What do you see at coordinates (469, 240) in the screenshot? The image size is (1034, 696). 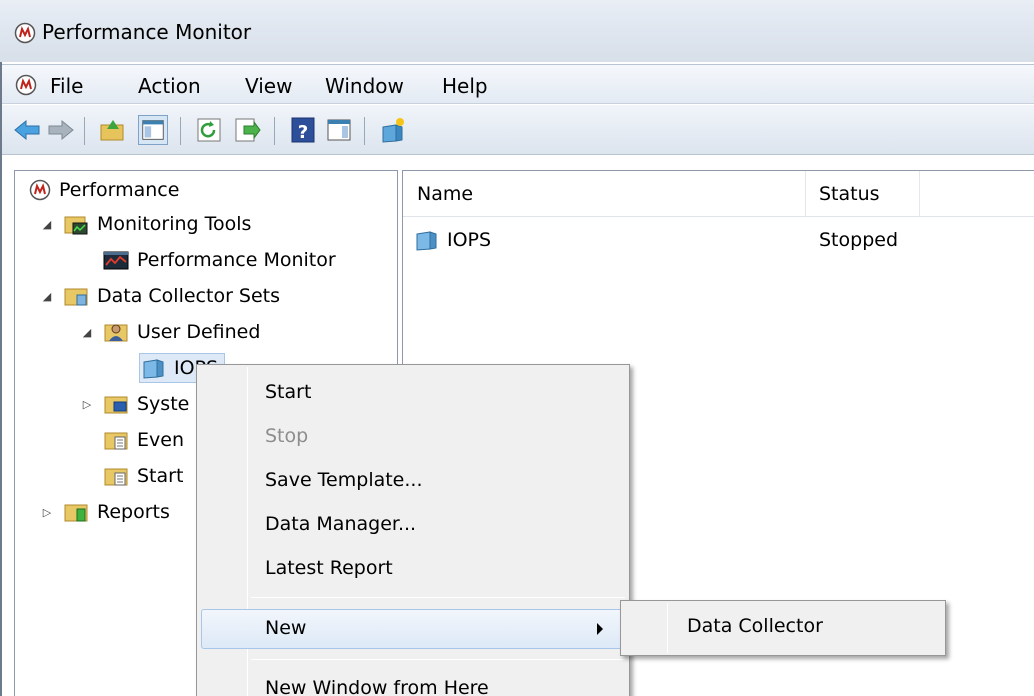 I see `list-row-name: IOPS` at bounding box center [469, 240].